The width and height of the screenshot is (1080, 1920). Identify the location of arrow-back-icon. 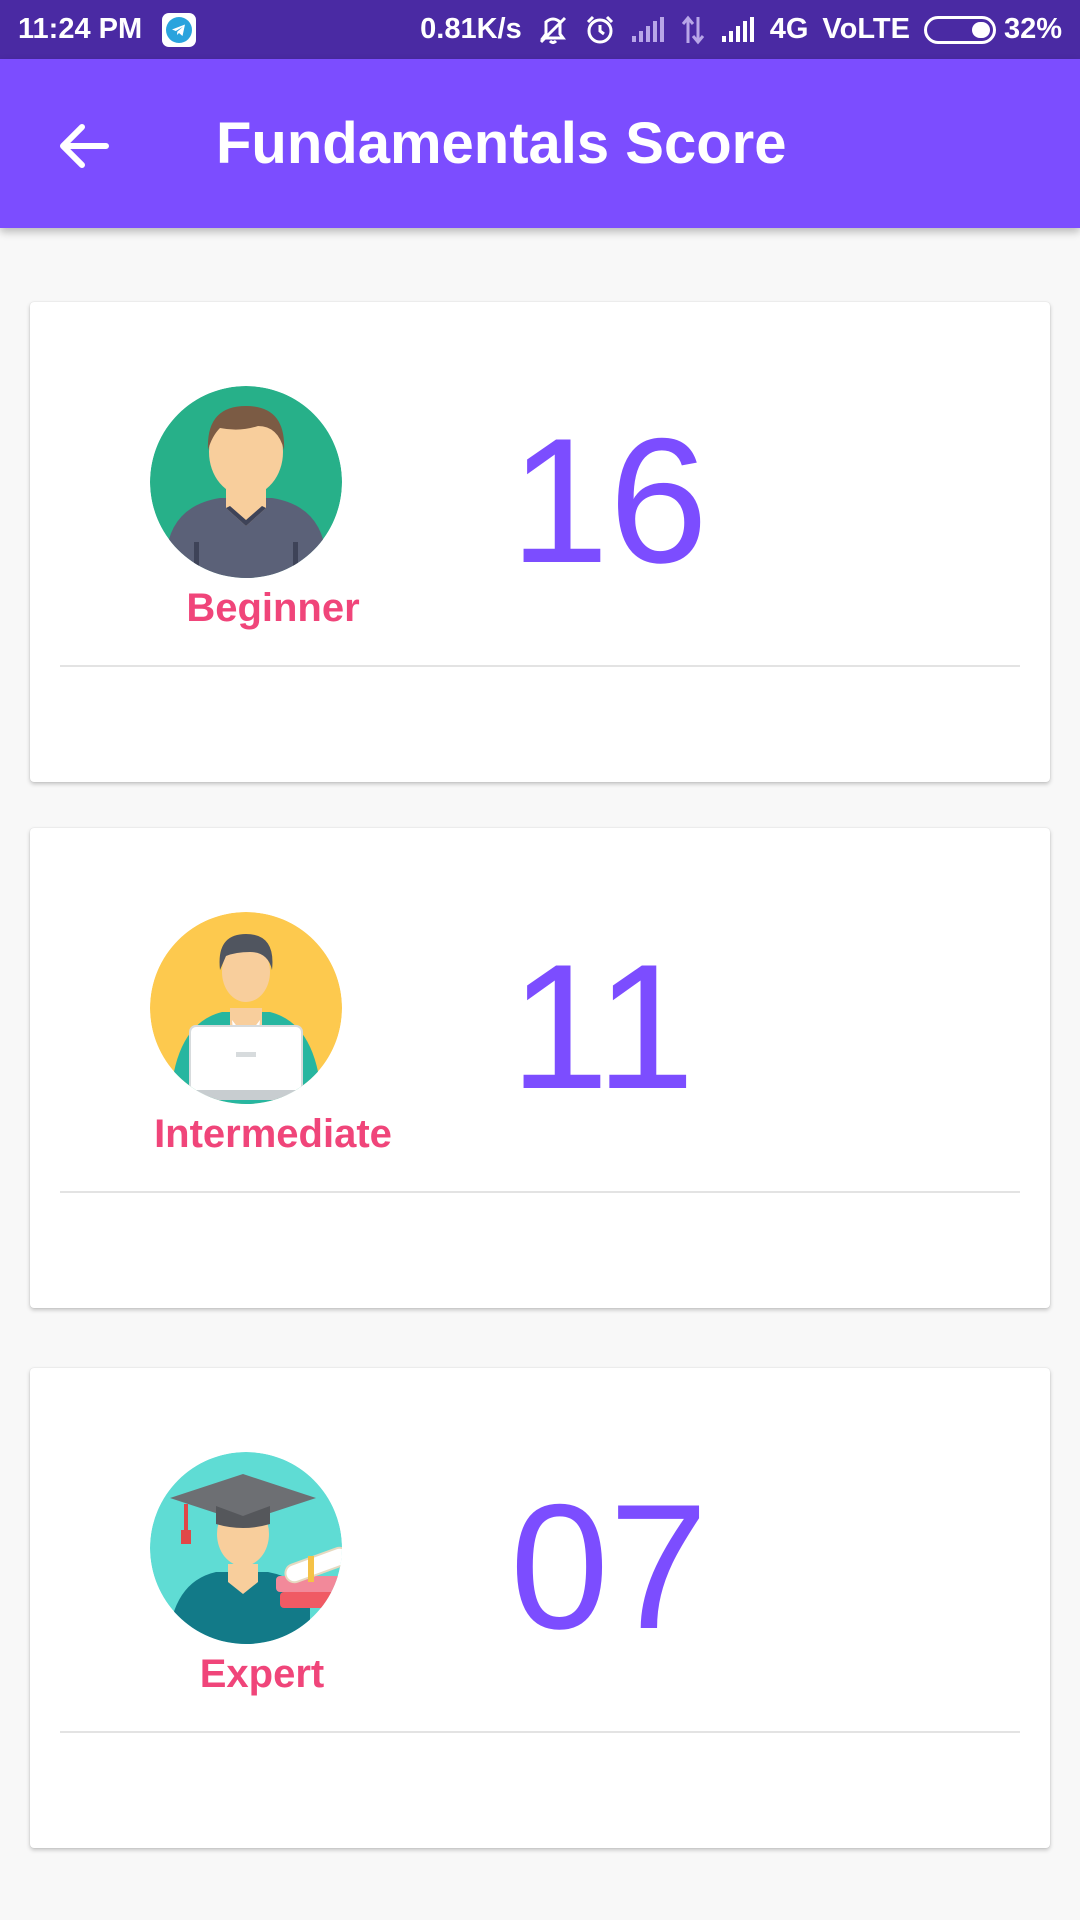
(84, 146).